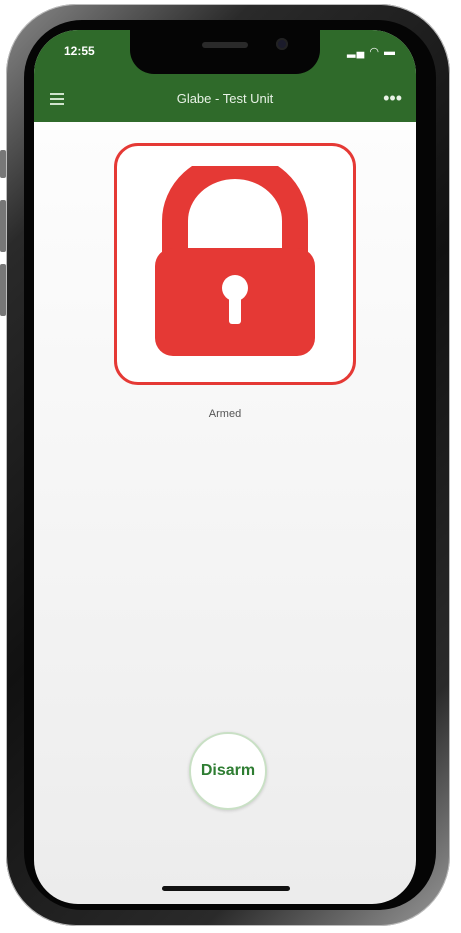 The height and width of the screenshot is (933, 461). I want to click on more-options-icon: •••, so click(392, 98).